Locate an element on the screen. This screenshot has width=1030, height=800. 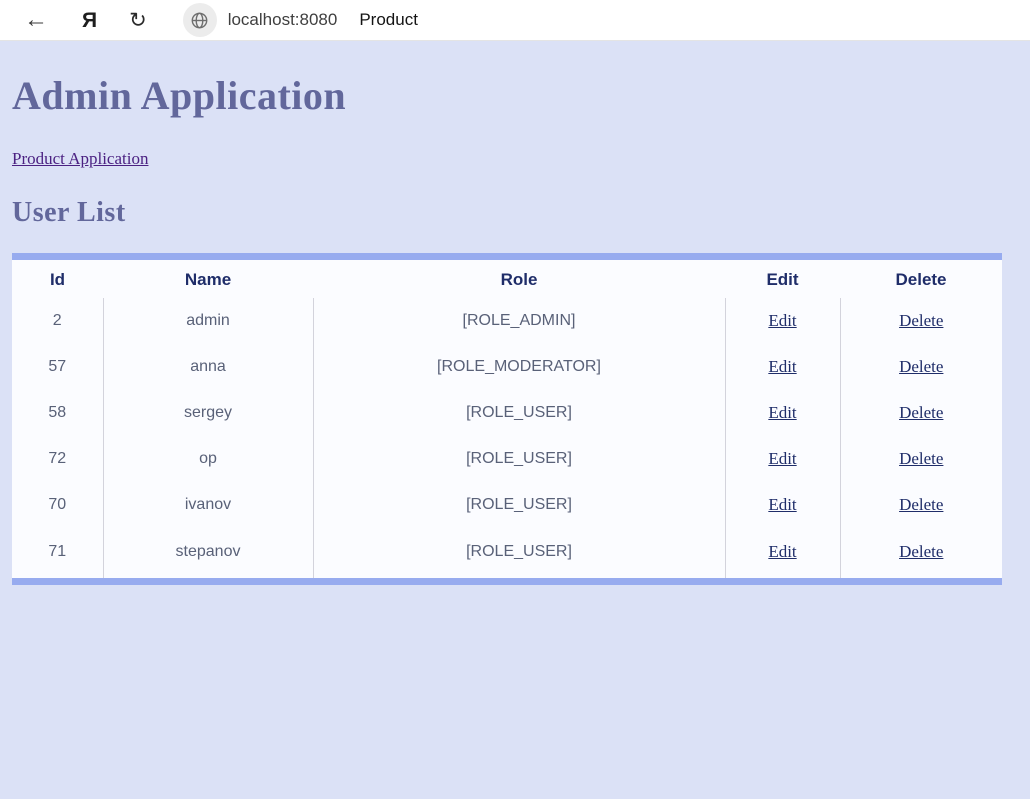
table-row: 57 anna [ROLE_MODERATOR] Edit Delete is located at coordinates (507, 367).